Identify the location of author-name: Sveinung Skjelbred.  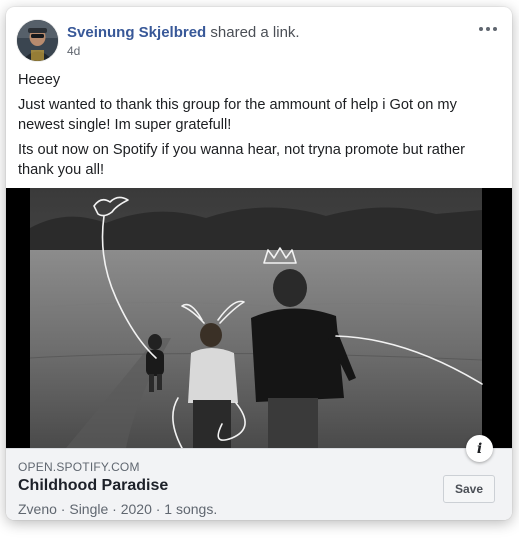
(136, 32).